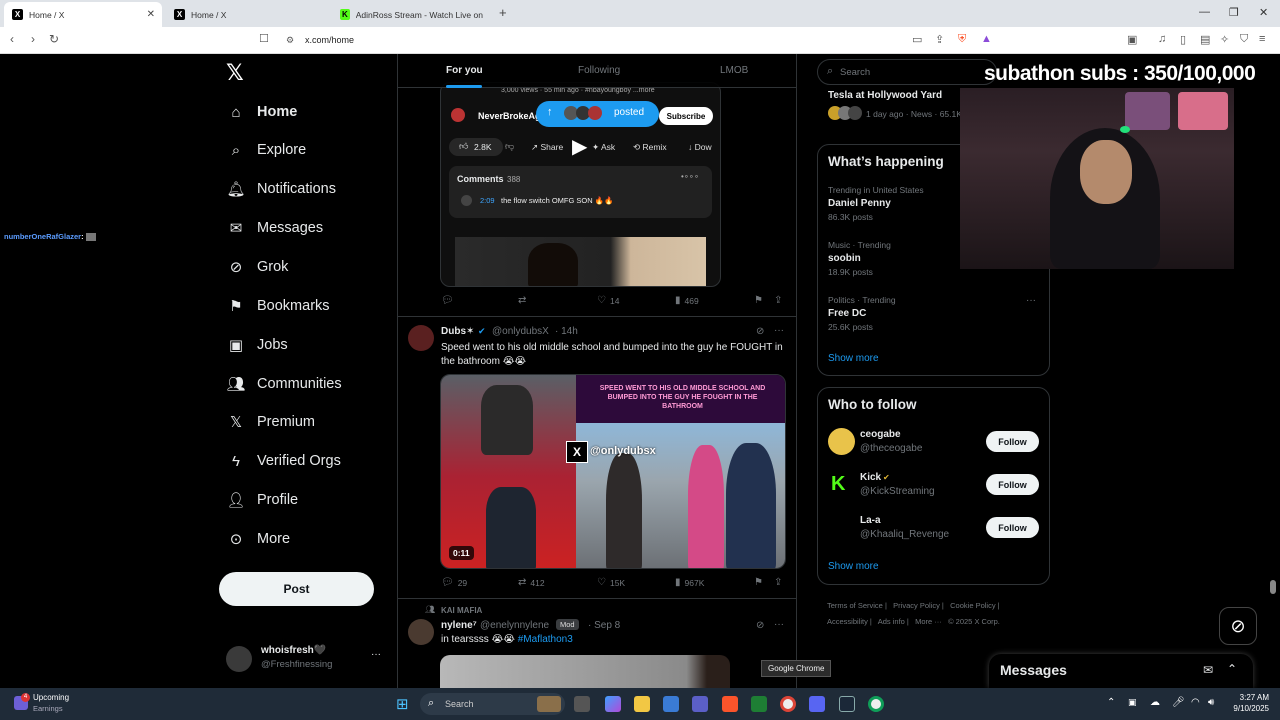 The height and width of the screenshot is (720, 1280). I want to click on sidebar-item-messages: ✉ Messages, so click(274, 228).